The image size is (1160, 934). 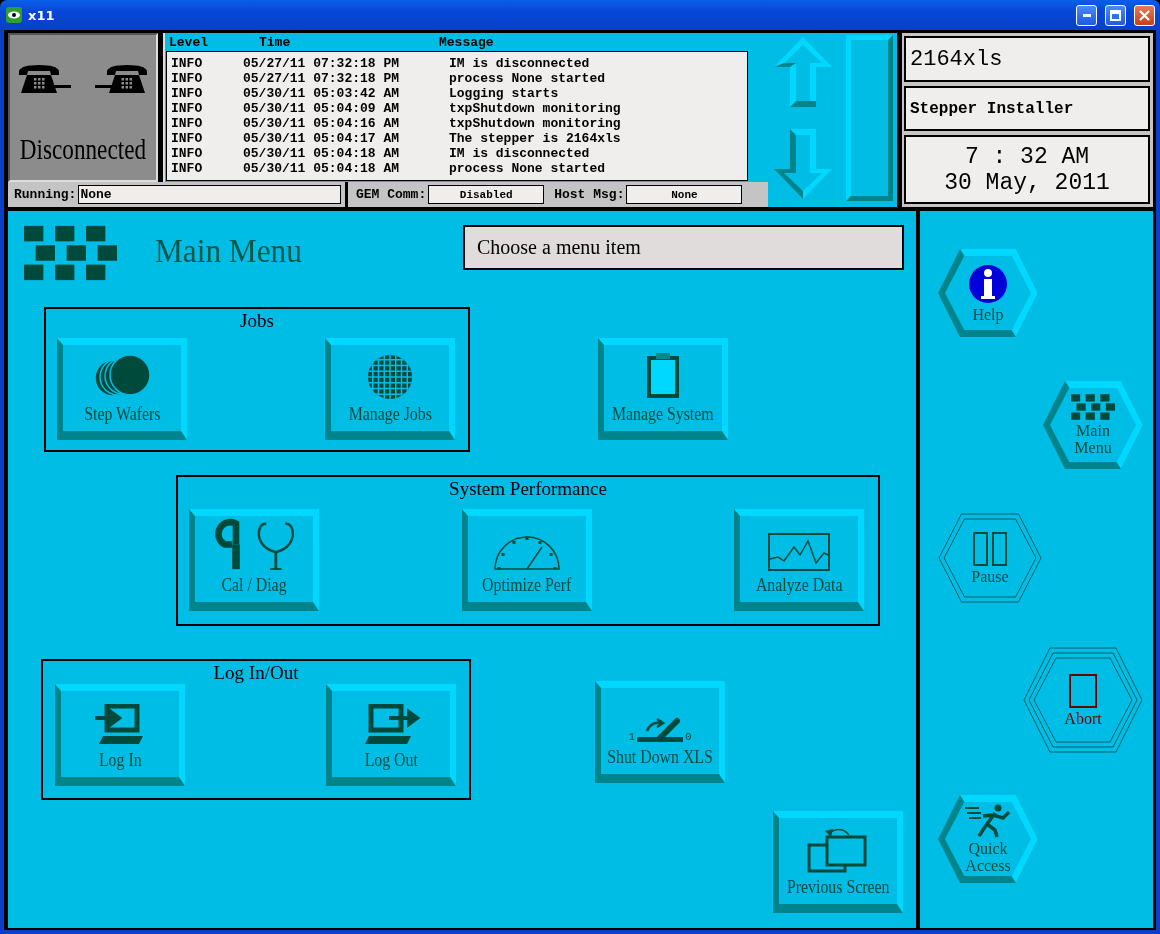 I want to click on log-time-cell-text: 05/30/11 05:04:16 AM, so click(x=322, y=123).